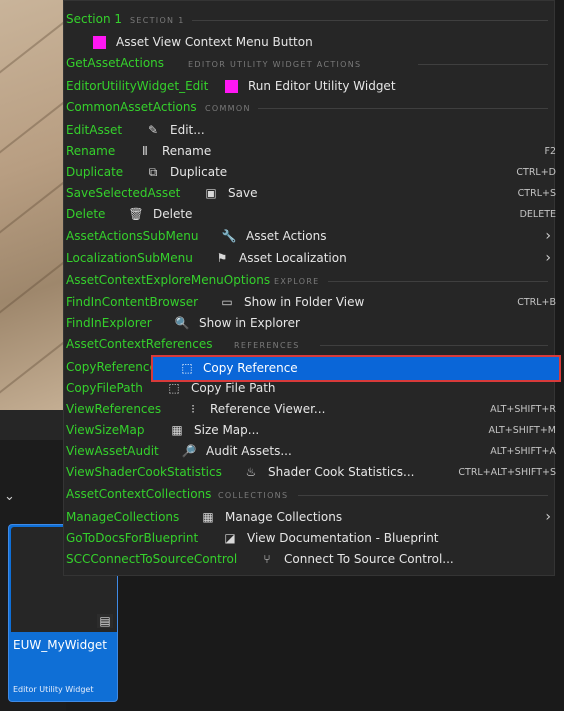 The width and height of the screenshot is (564, 711). Describe the element at coordinates (559, 643) in the screenshot. I see `panel-edge` at that location.